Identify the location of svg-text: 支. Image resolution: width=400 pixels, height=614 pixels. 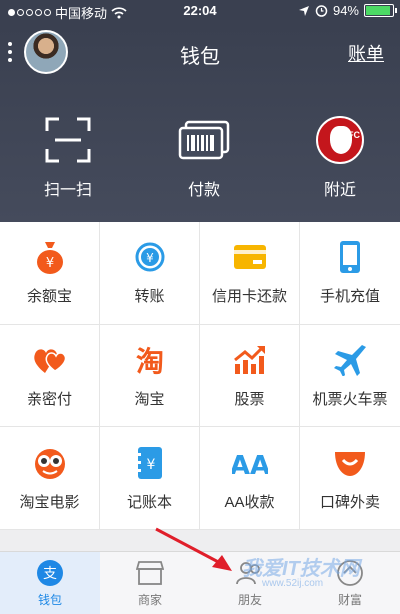
(50, 574).